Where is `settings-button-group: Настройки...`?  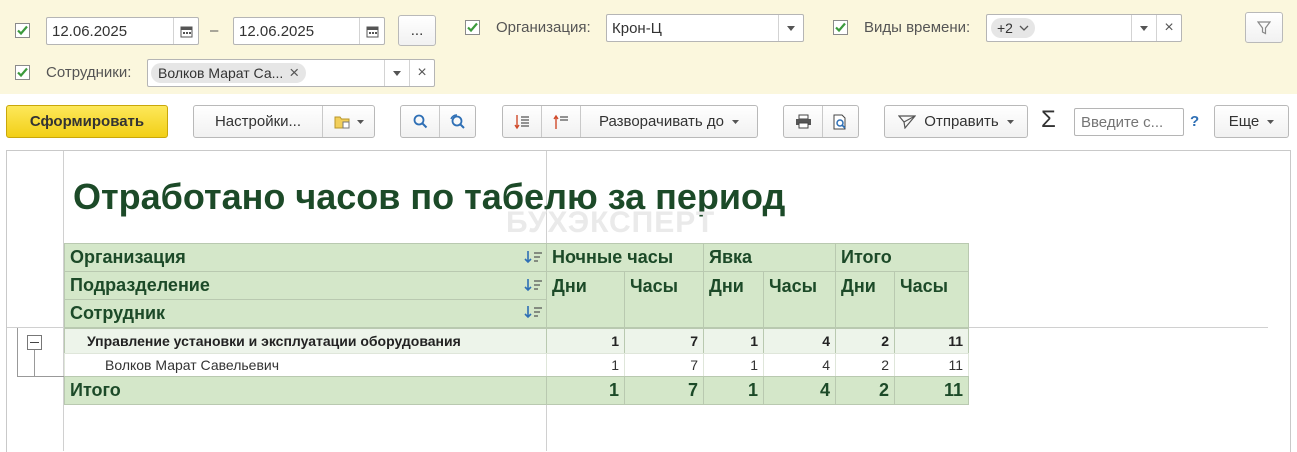
settings-button-group: Настройки... is located at coordinates (284, 121).